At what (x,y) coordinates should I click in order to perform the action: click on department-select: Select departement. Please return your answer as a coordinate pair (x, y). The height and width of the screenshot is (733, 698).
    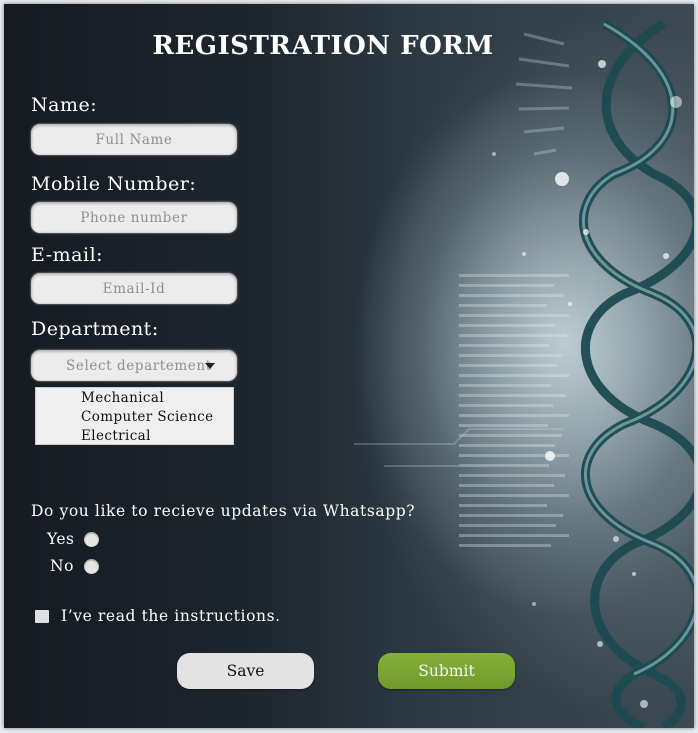
    Looking at the image, I should click on (134, 365).